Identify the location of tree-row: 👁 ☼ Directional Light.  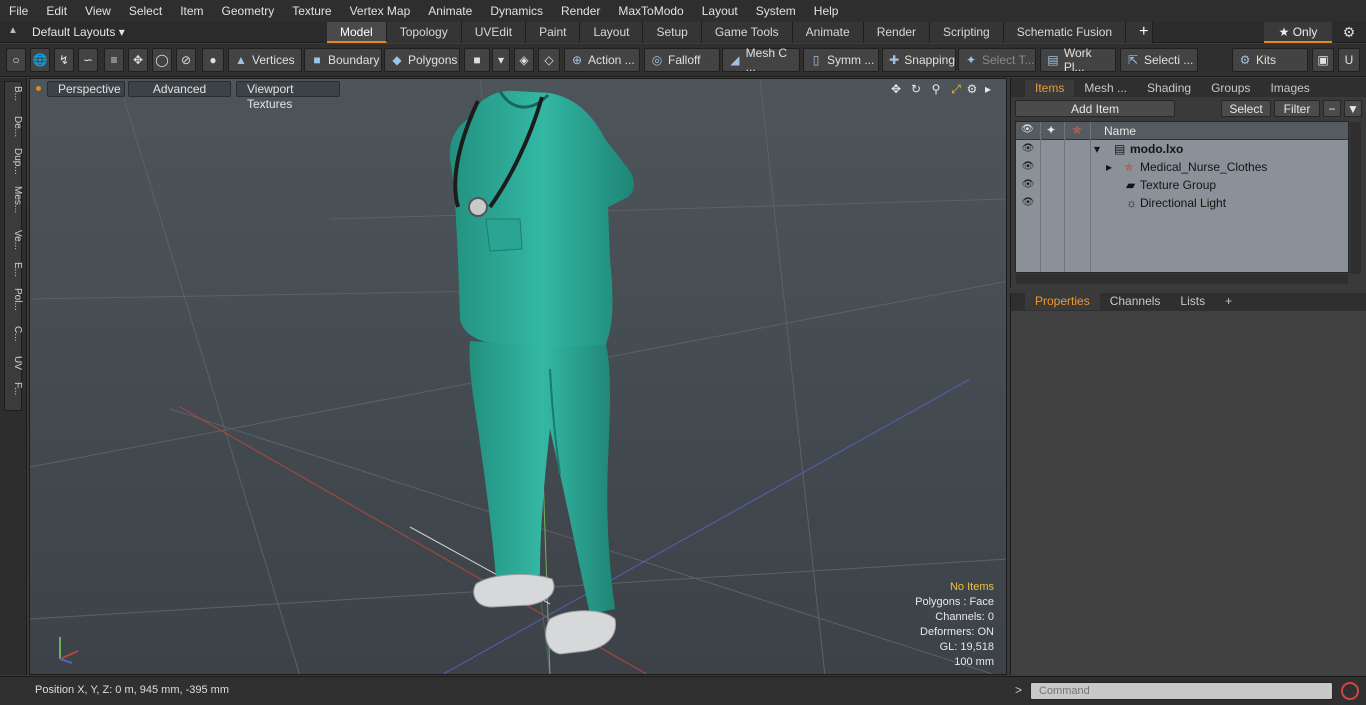
(1182, 203).